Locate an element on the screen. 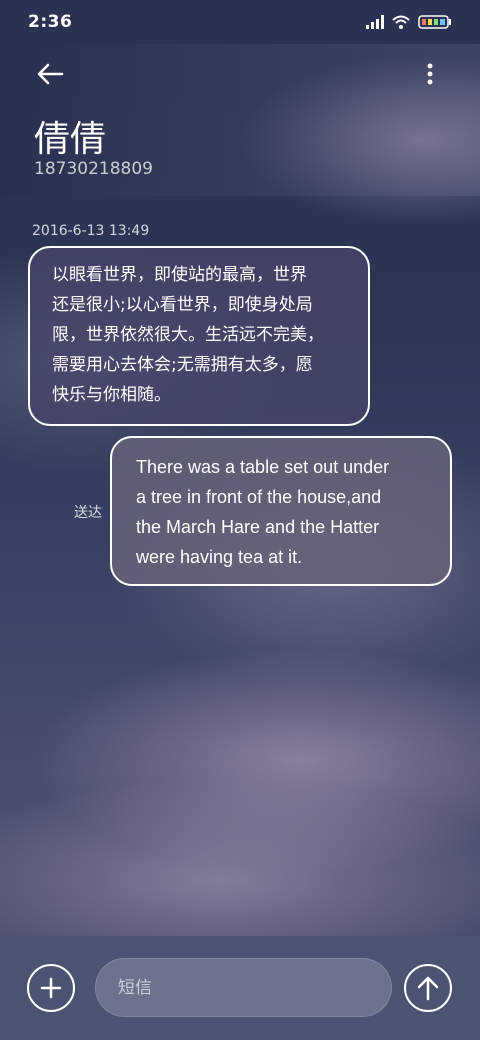 Image resolution: width=480 pixels, height=1040 pixels. message-timestamp: 2016-6-13 13:49 is located at coordinates (91, 231).